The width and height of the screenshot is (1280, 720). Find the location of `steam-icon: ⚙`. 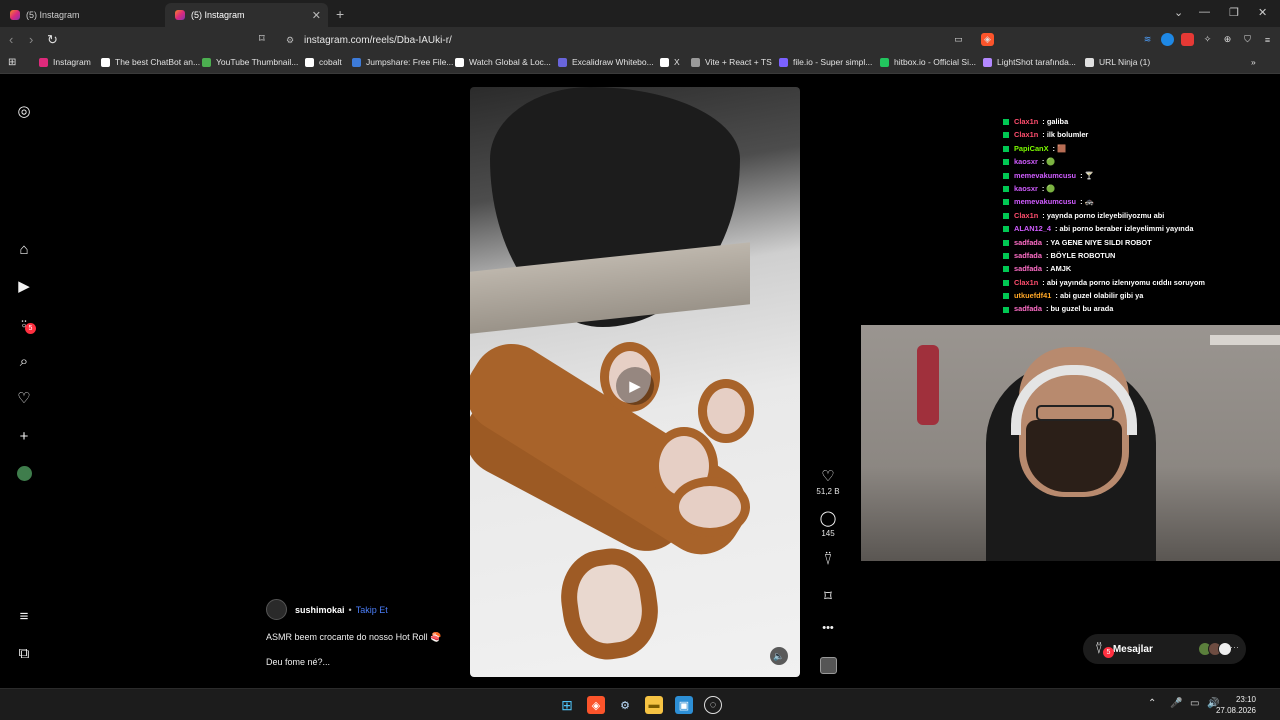

steam-icon: ⚙ is located at coordinates (625, 705).